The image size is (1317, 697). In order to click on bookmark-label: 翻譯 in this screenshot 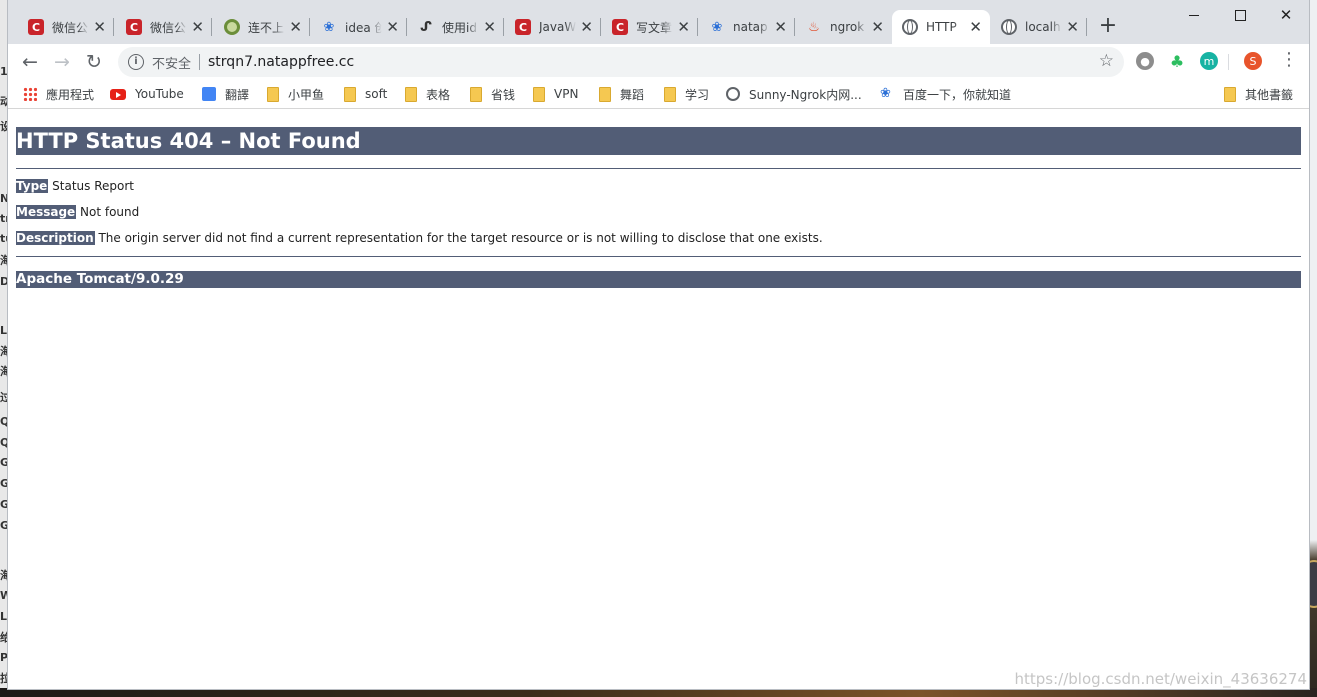, I will do `click(237, 94)`.